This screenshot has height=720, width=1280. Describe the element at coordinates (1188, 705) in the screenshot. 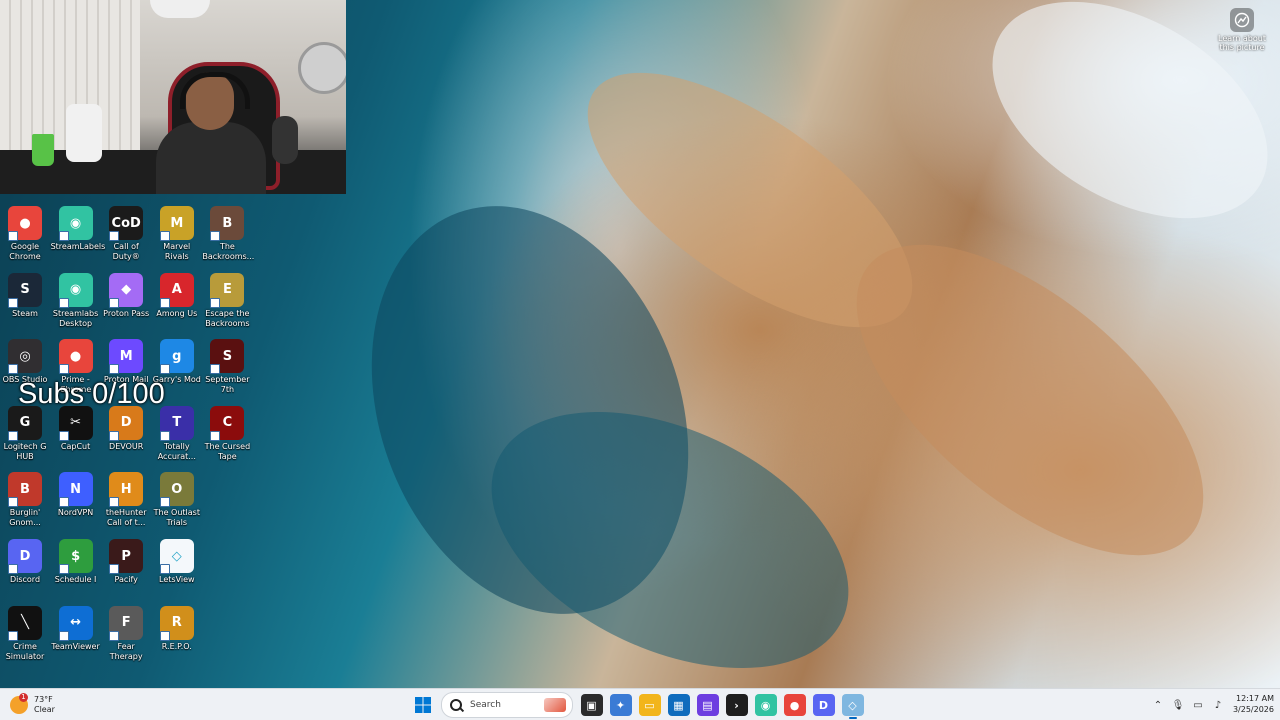

I see `system-tray: ⌃ 🎙 ▭ ♪` at that location.